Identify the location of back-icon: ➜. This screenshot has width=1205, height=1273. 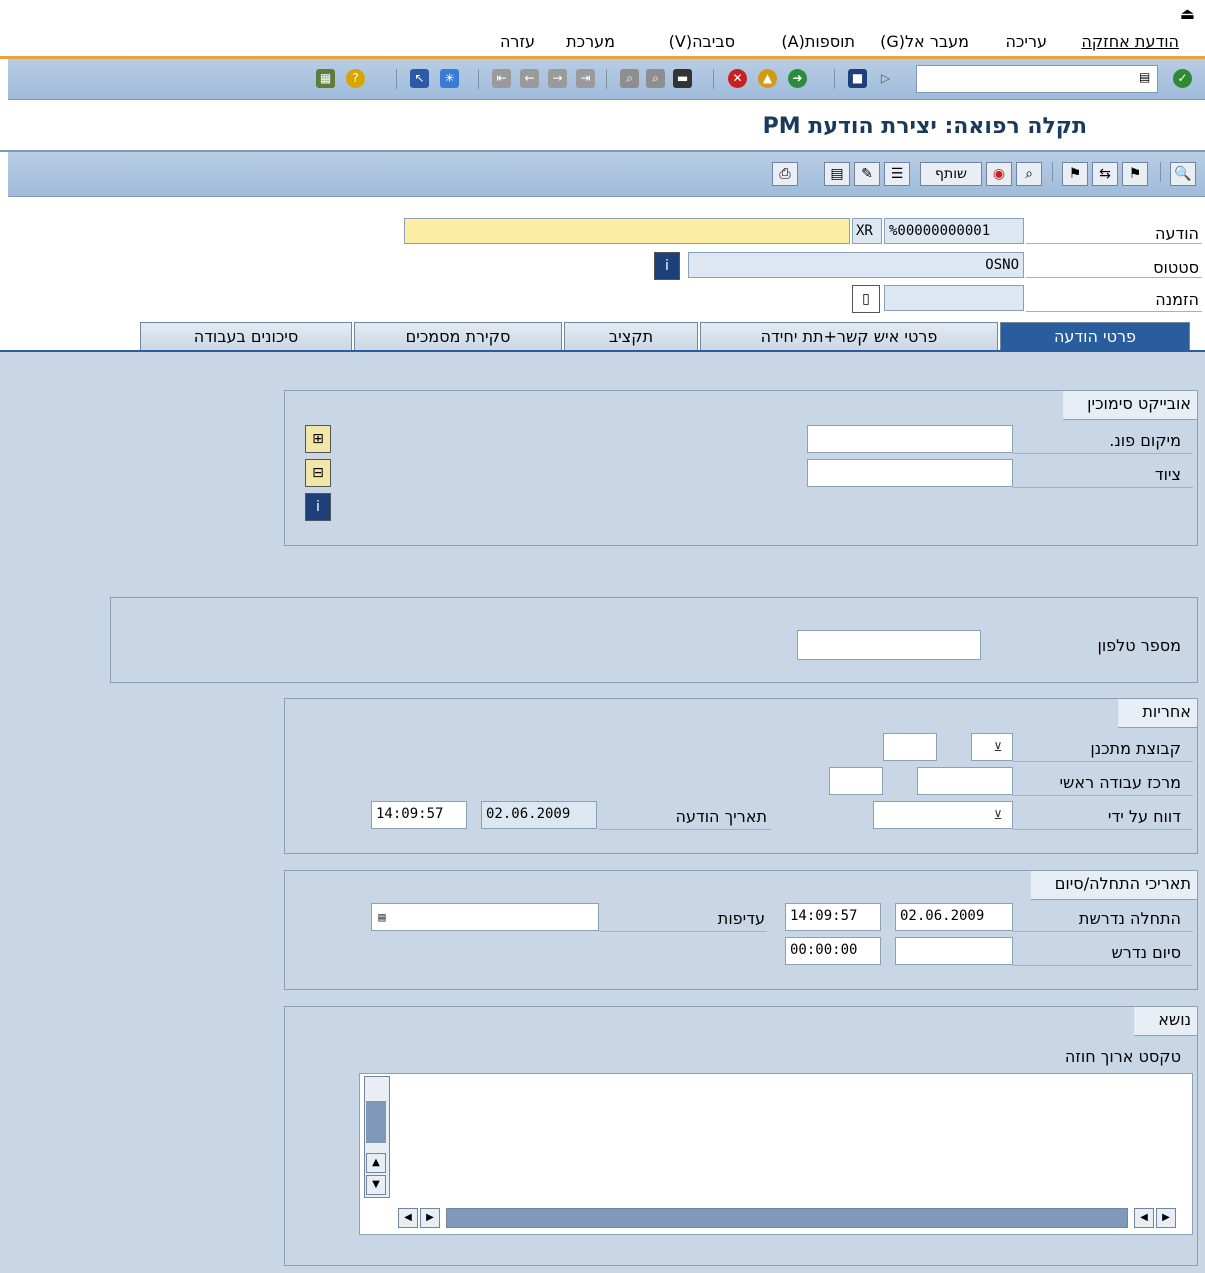
(797, 78).